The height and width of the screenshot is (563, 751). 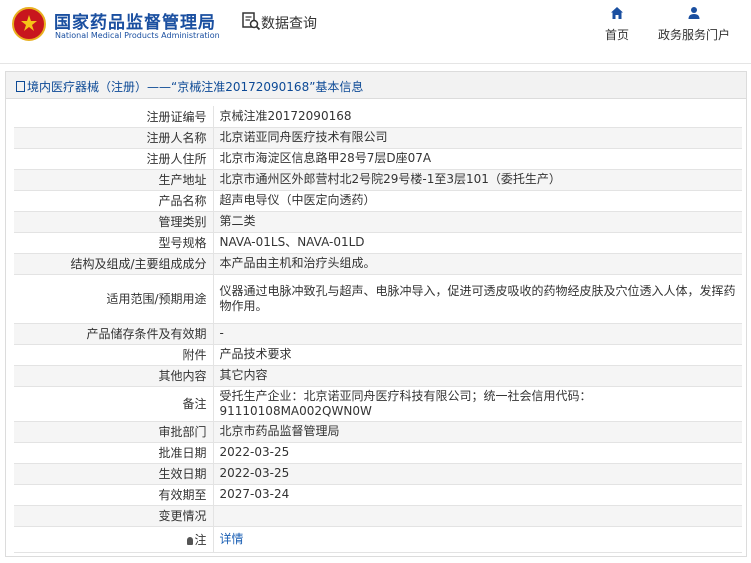 What do you see at coordinates (190, 540) in the screenshot?
I see `lightbulb-icon` at bounding box center [190, 540].